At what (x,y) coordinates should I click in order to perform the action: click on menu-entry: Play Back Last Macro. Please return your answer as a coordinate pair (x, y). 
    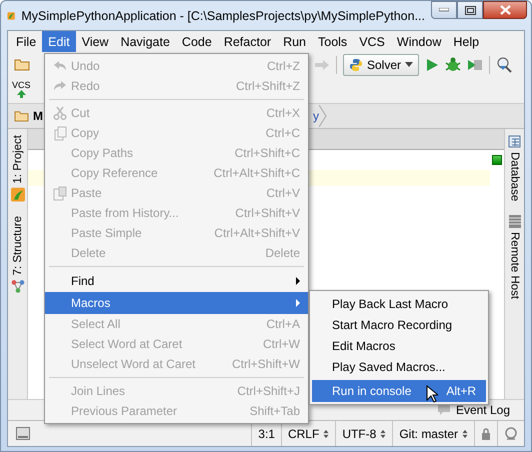
    Looking at the image, I should click on (399, 303).